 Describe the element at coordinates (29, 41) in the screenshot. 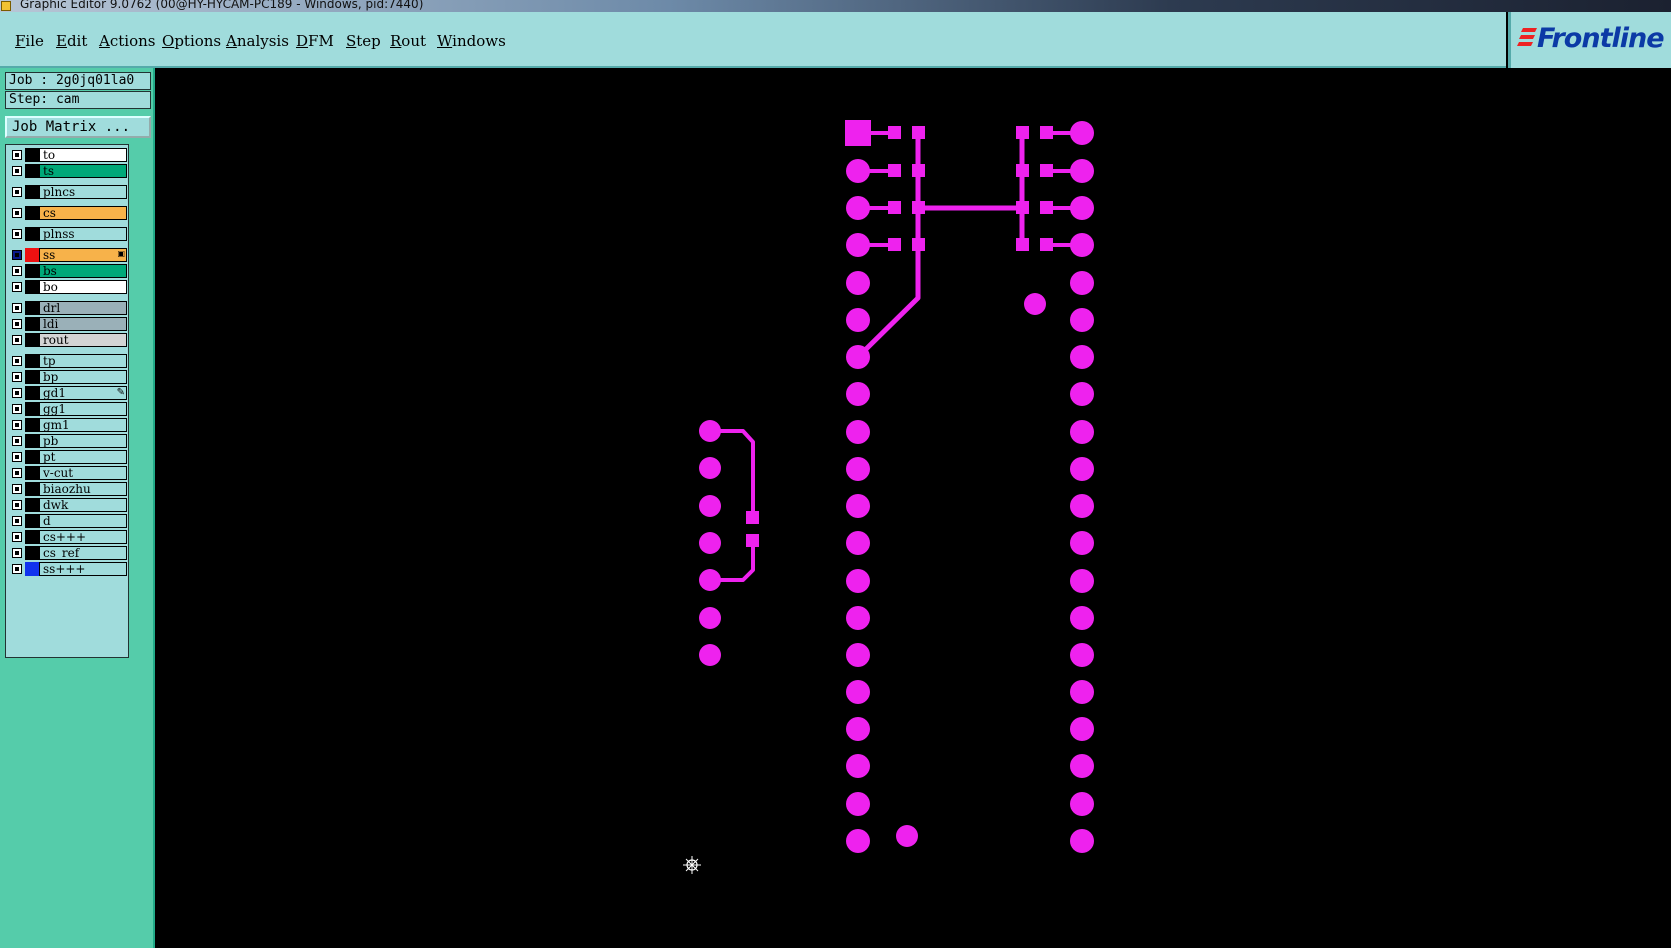

I see `menu-file: File` at that location.